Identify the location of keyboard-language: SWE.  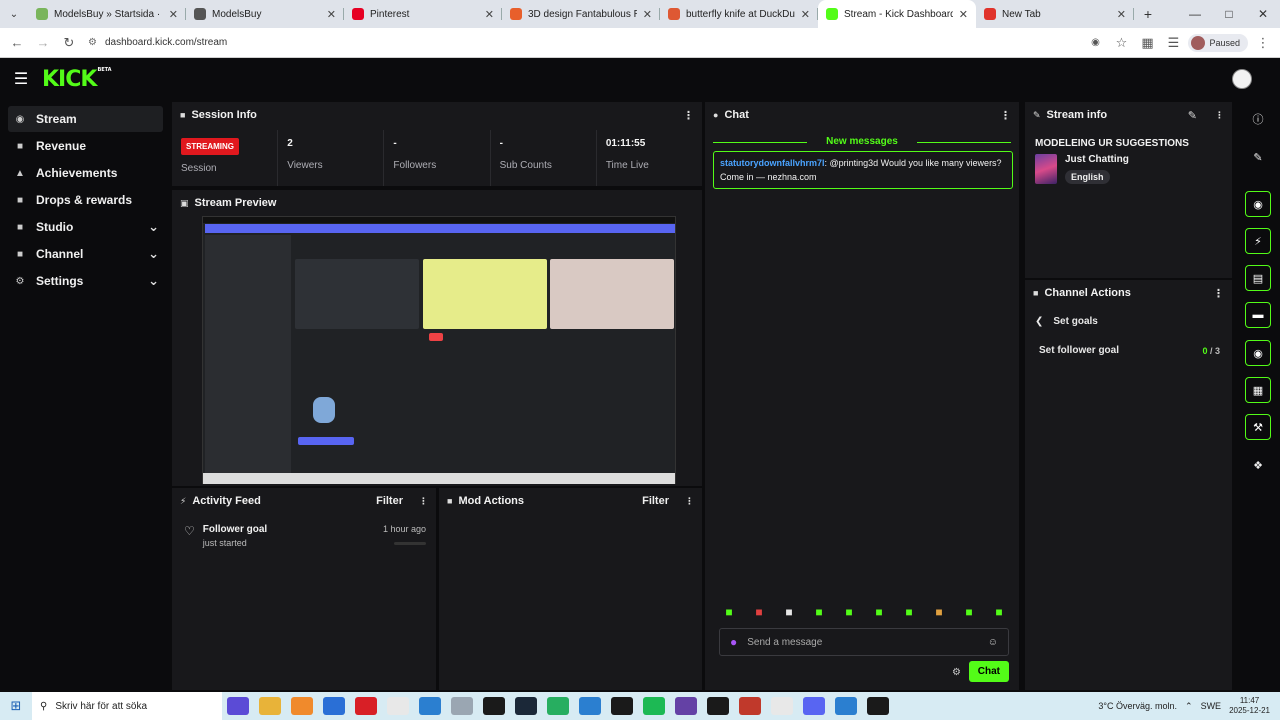
(1211, 706).